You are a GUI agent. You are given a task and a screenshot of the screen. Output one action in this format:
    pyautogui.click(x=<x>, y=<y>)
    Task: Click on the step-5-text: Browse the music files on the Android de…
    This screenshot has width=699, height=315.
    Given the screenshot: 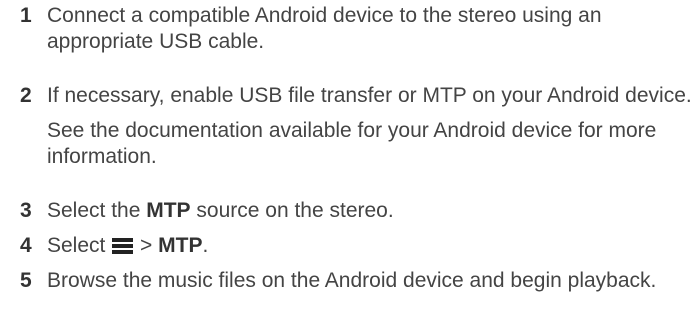 What is the action you would take?
    pyautogui.click(x=352, y=280)
    